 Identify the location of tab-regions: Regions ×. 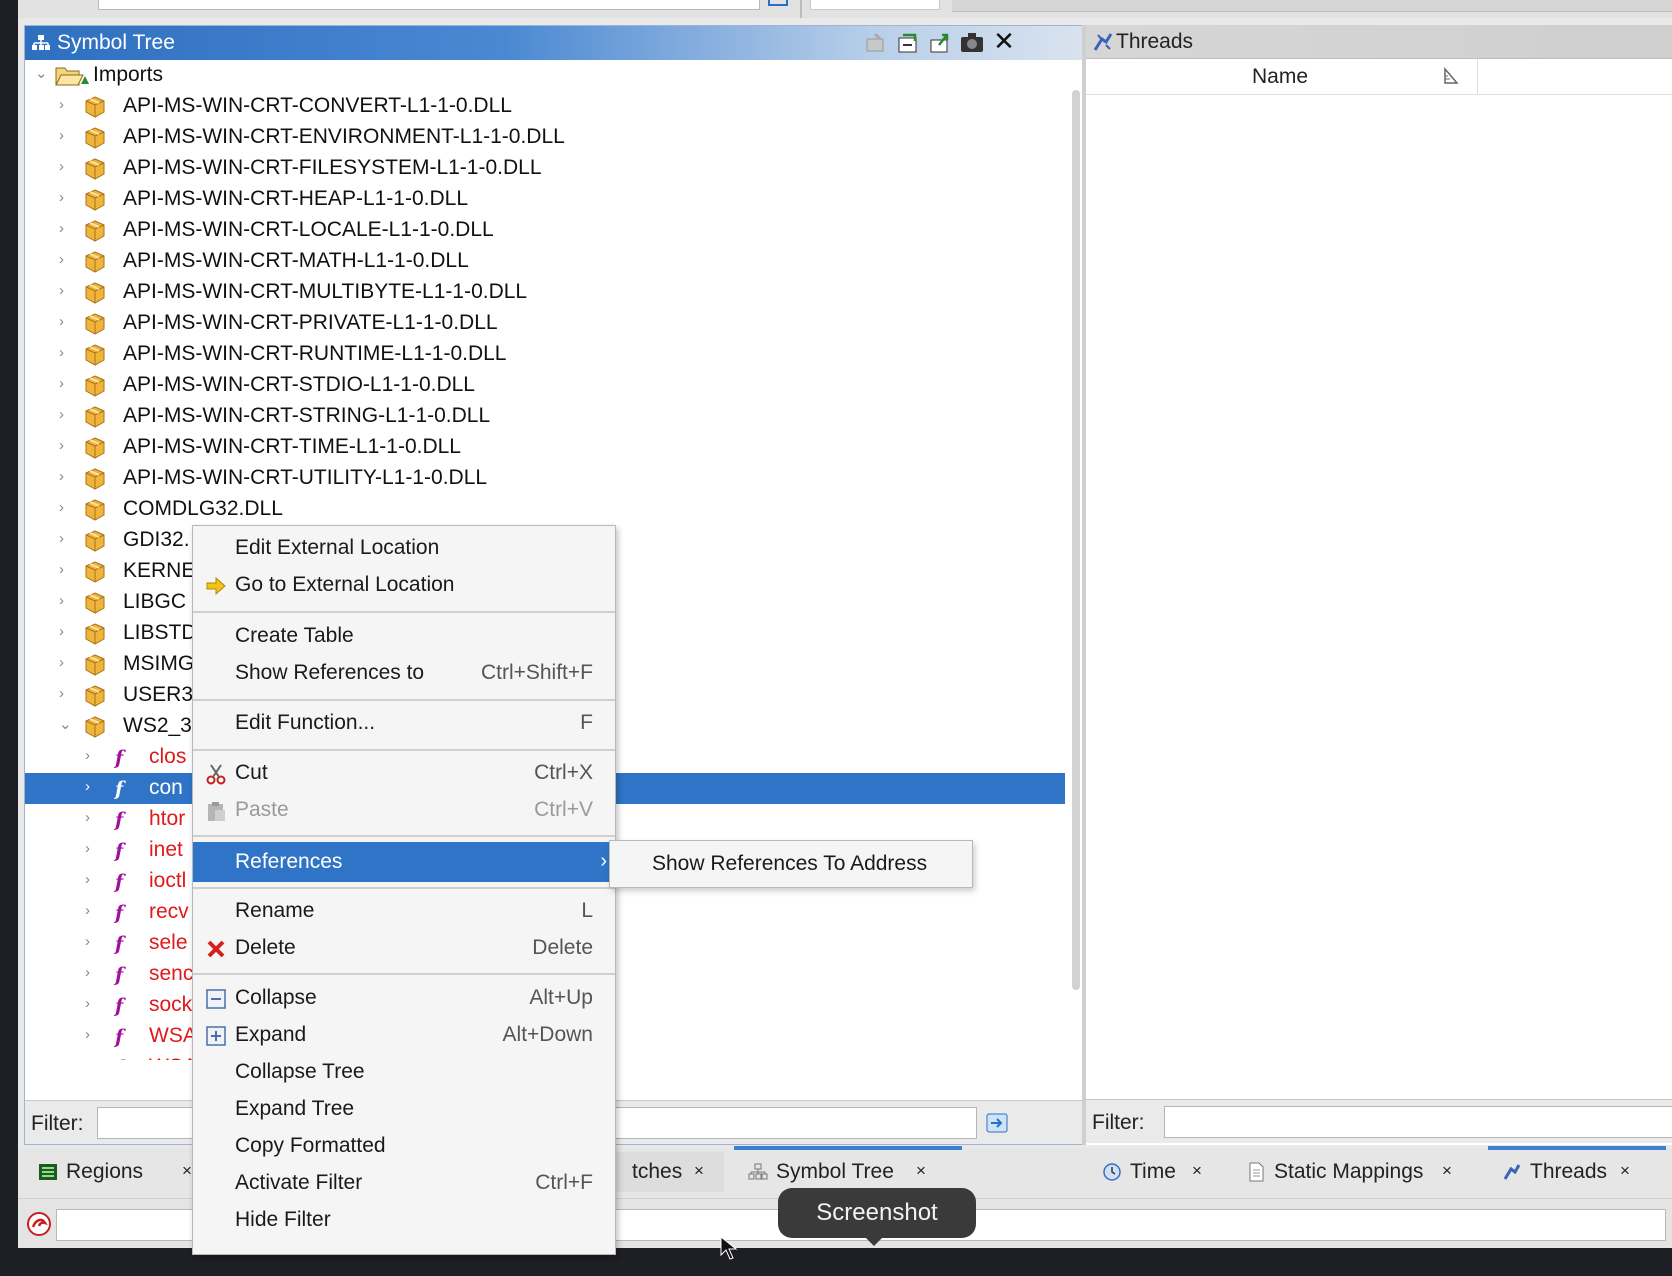
(118, 1172).